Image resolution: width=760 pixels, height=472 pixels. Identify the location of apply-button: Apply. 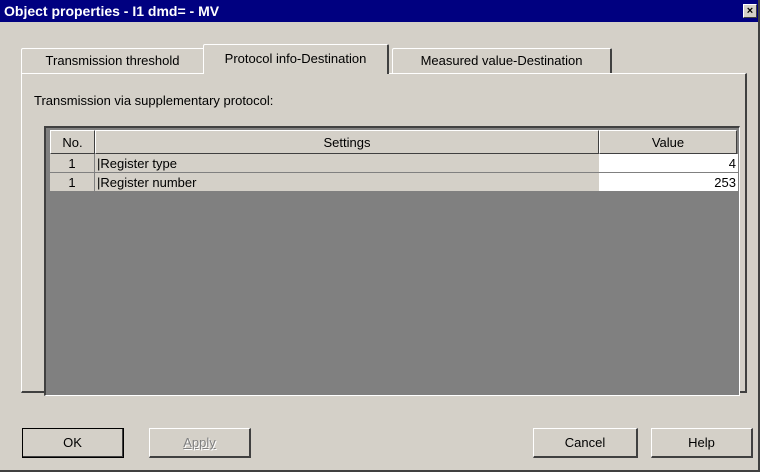
(200, 443).